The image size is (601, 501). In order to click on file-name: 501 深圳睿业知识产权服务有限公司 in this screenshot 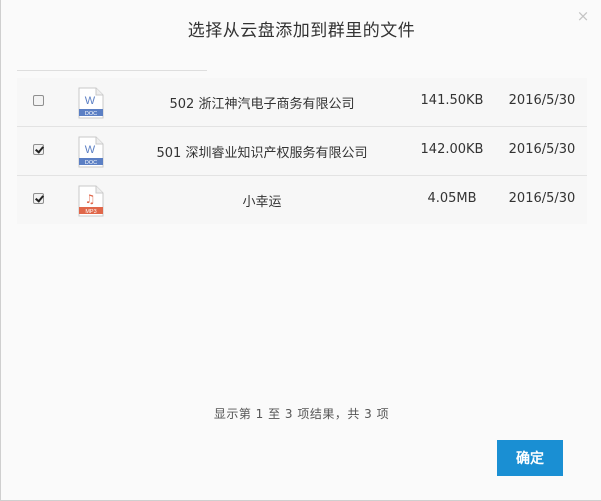, I will do `click(262, 153)`.